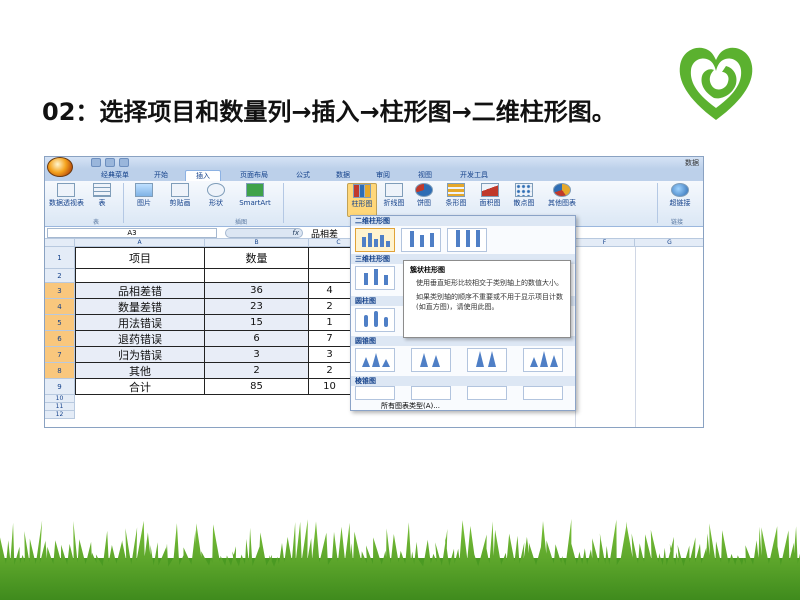  I want to click on area-chart-button: 面积图, so click(490, 200).